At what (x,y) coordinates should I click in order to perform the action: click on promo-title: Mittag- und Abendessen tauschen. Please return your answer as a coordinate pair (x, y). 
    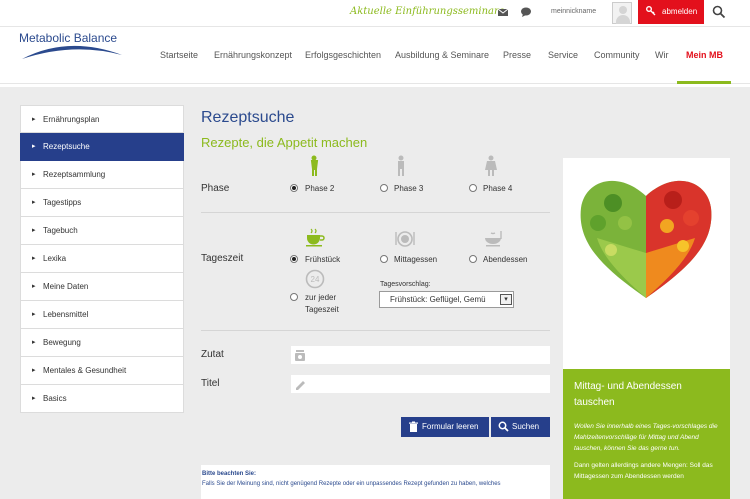
    Looking at the image, I should click on (628, 394).